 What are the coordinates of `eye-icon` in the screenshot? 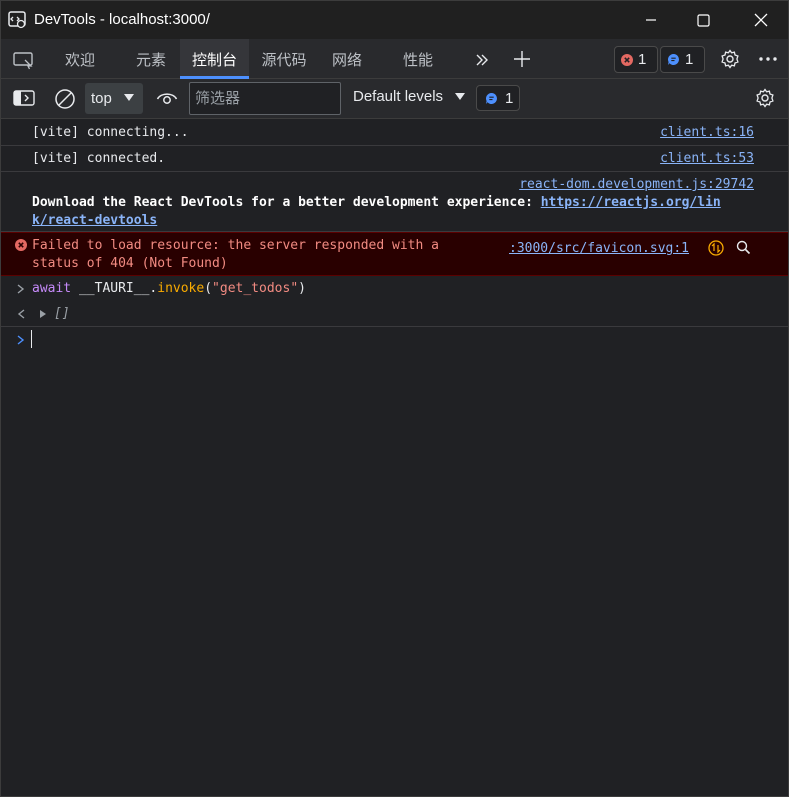 It's located at (167, 98).